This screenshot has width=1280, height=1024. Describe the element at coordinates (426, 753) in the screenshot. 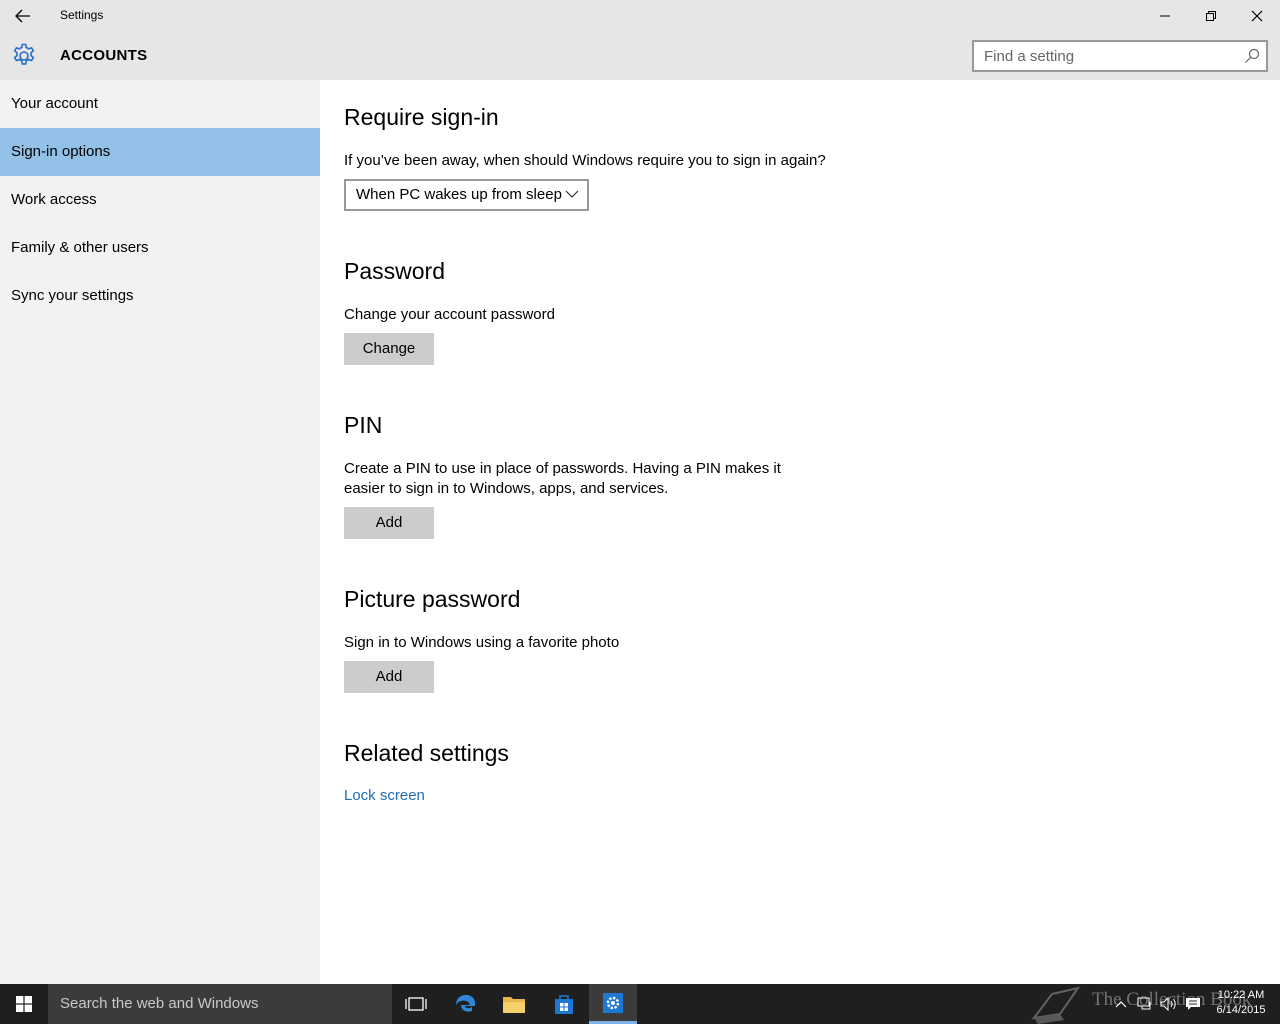

I see `related-settings-heading: Related settings` at that location.